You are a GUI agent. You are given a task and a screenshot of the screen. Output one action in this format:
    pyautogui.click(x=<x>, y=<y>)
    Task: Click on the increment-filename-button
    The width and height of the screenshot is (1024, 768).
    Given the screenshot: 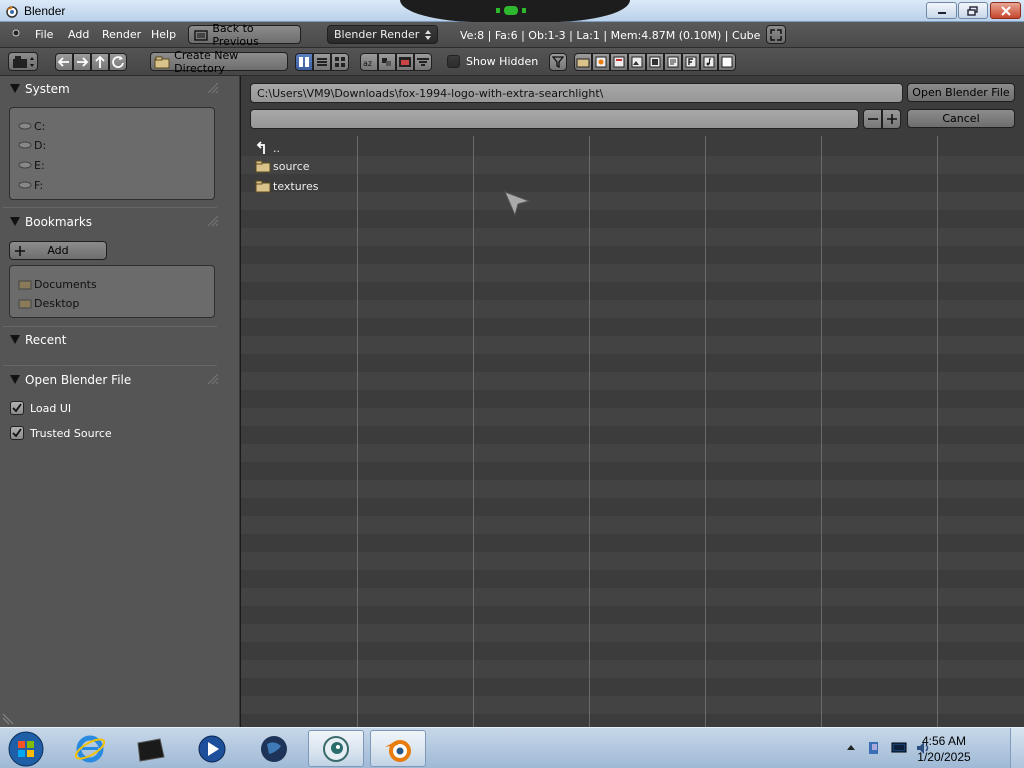 What is the action you would take?
    pyautogui.click(x=891, y=119)
    